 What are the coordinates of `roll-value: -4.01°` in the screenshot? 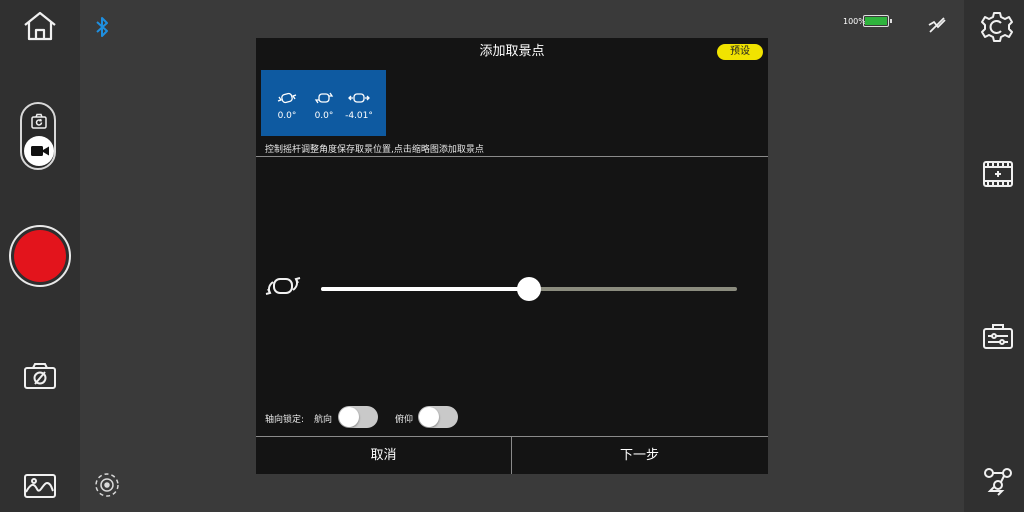 It's located at (359, 116).